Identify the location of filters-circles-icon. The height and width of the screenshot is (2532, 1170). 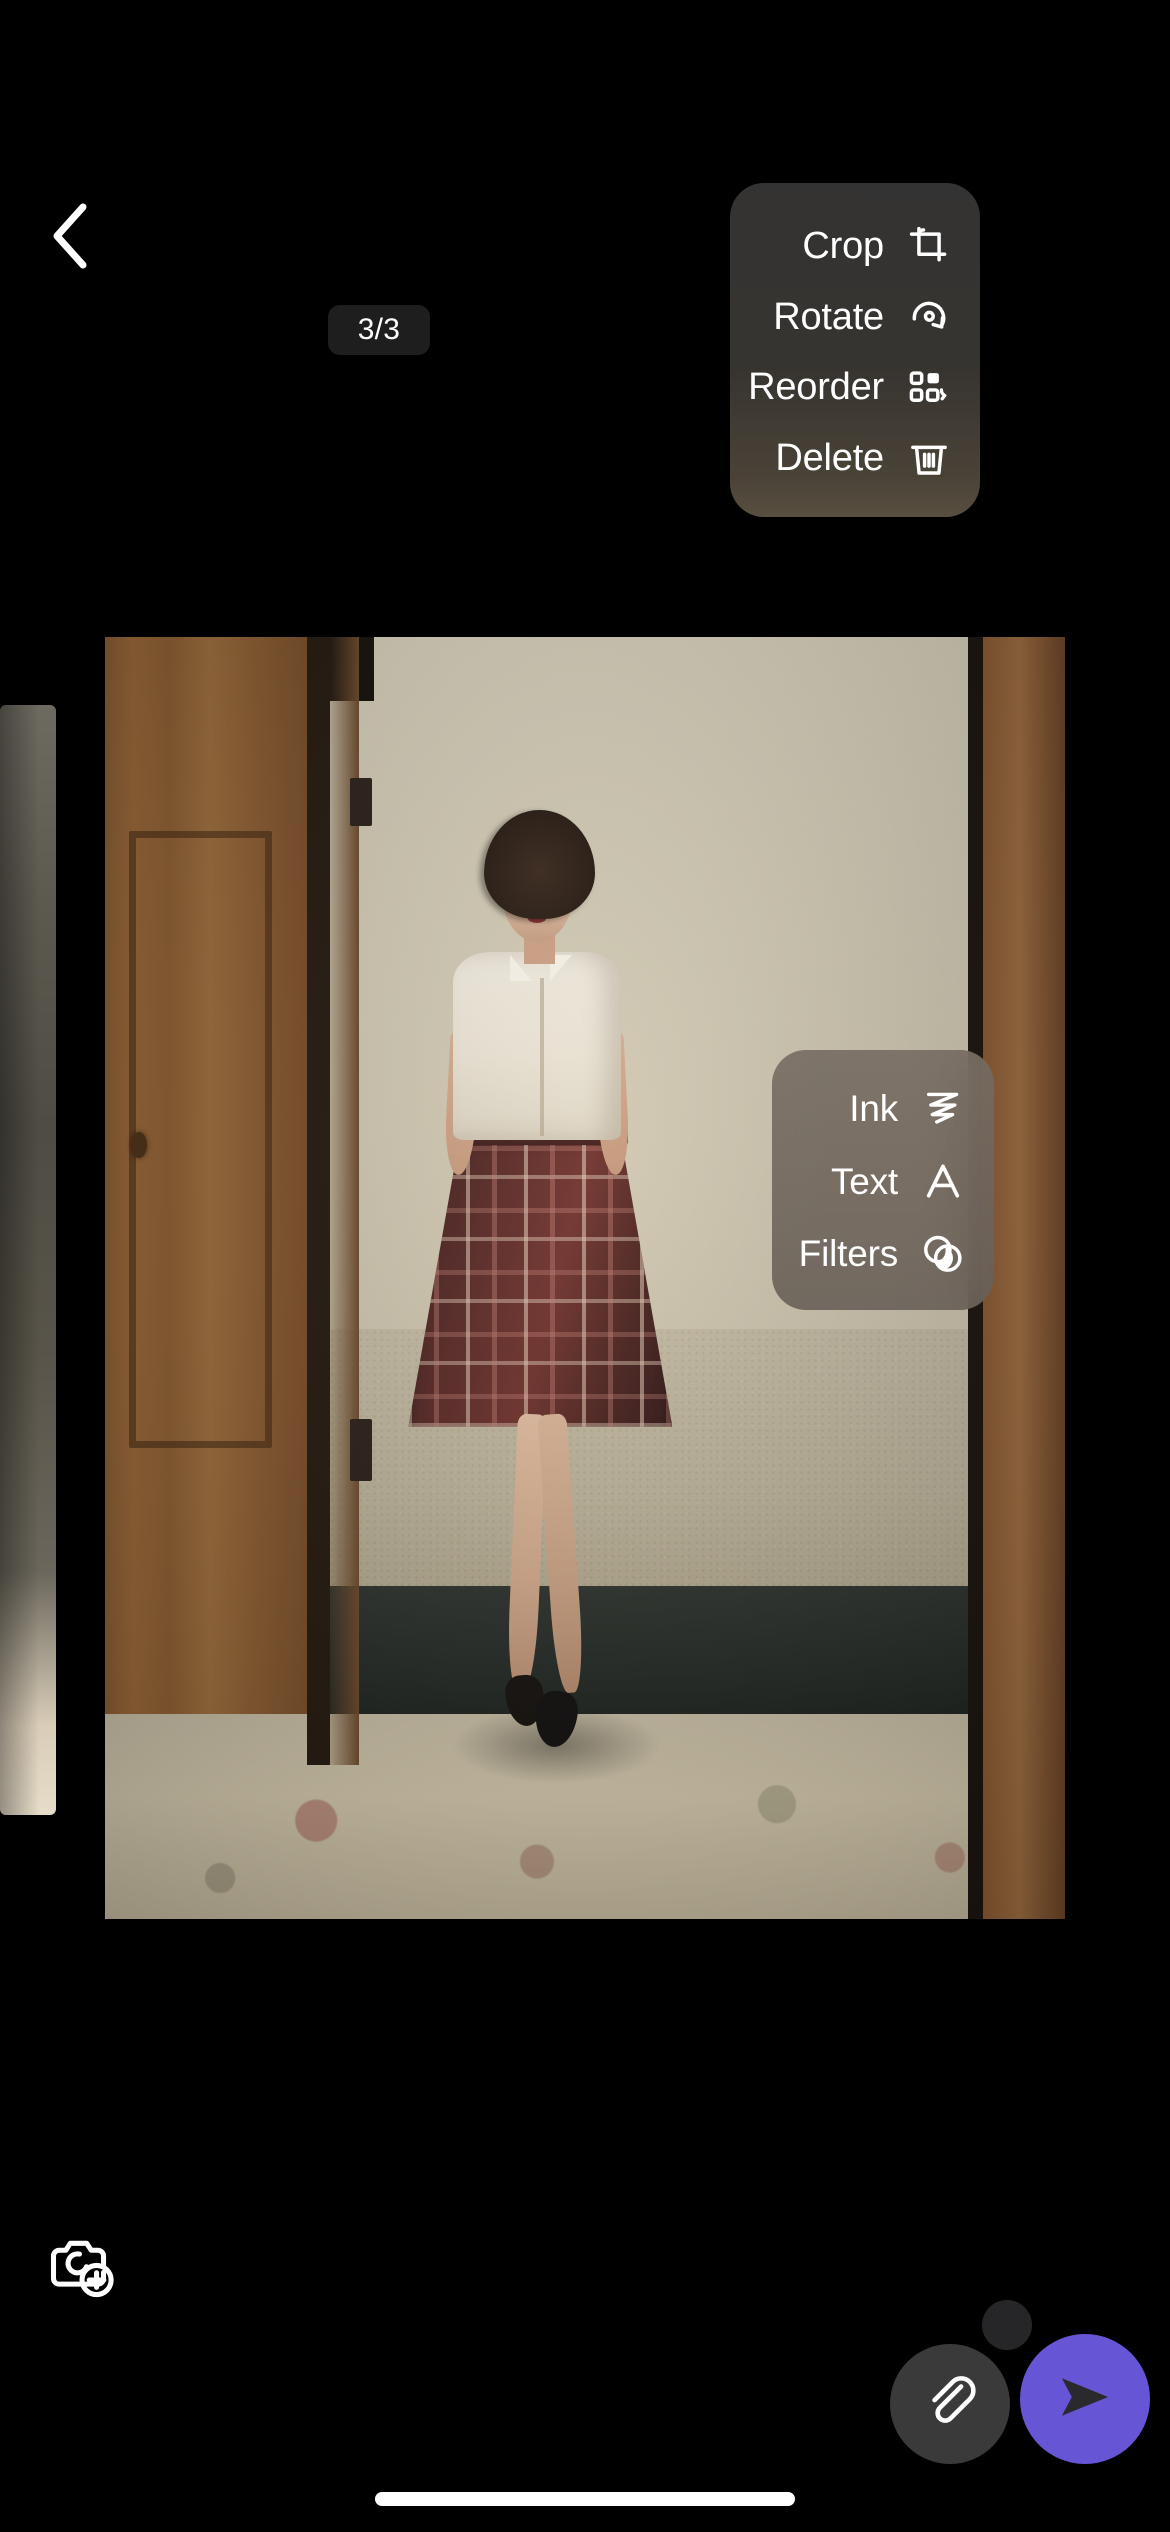
(943, 1254).